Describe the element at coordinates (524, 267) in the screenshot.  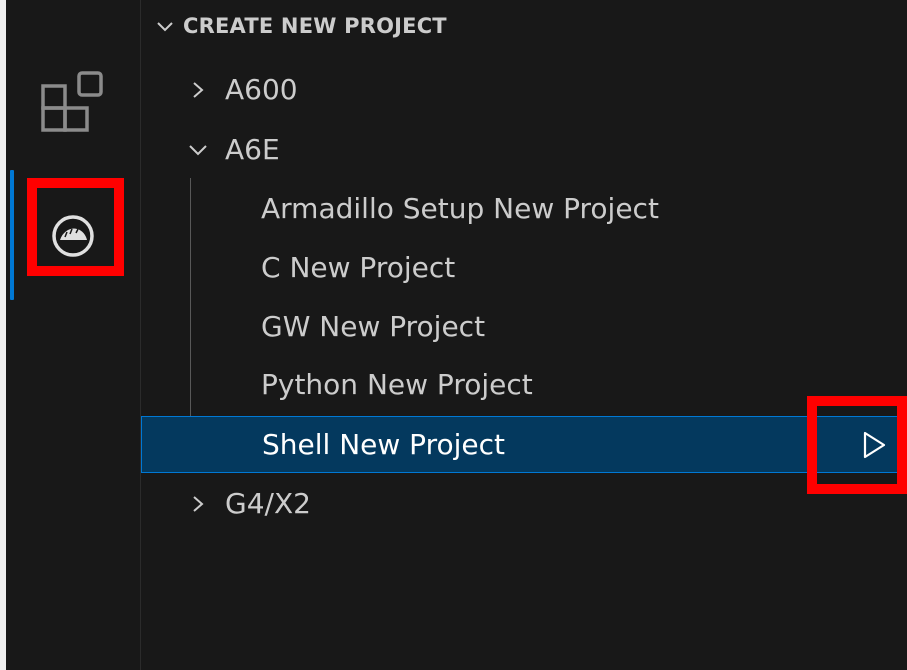
I see `tree-item-c-new-project: C New Project` at that location.